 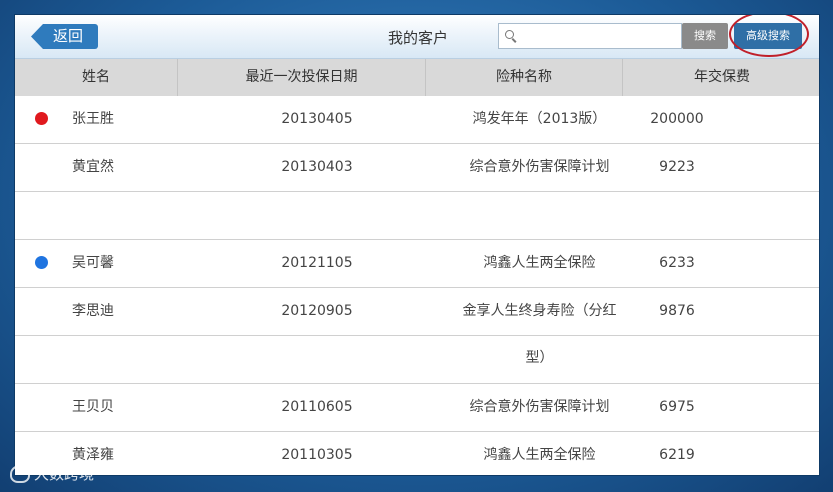 I want to click on search-box, so click(x=590, y=36).